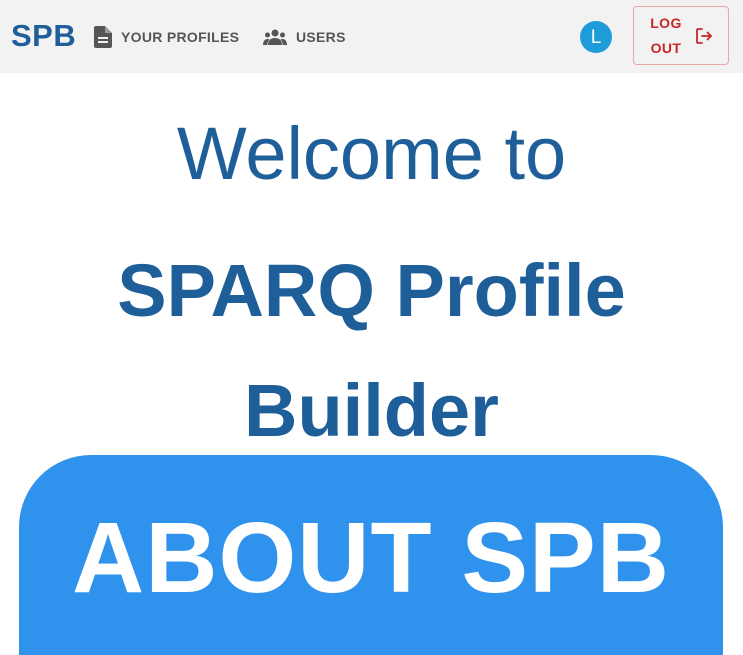 The height and width of the screenshot is (655, 743). What do you see at coordinates (371, 36) in the screenshot?
I see `top-navbar: SPB YOUR PROFILES USERS L LOG OUT` at bounding box center [371, 36].